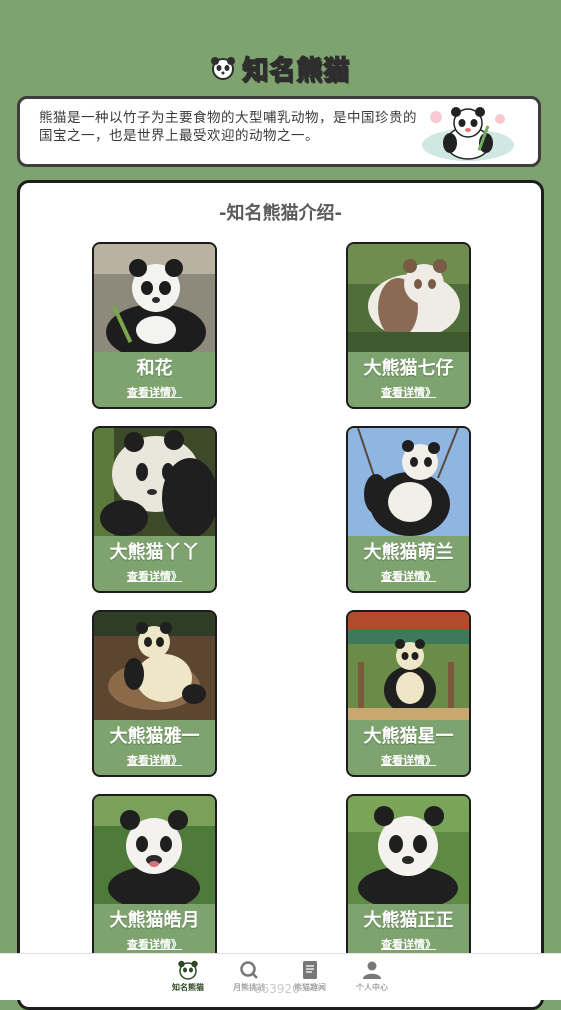 Image resolution: width=561 pixels, height=1010 pixels. I want to click on page-title: 知名熊猫, so click(296, 71).